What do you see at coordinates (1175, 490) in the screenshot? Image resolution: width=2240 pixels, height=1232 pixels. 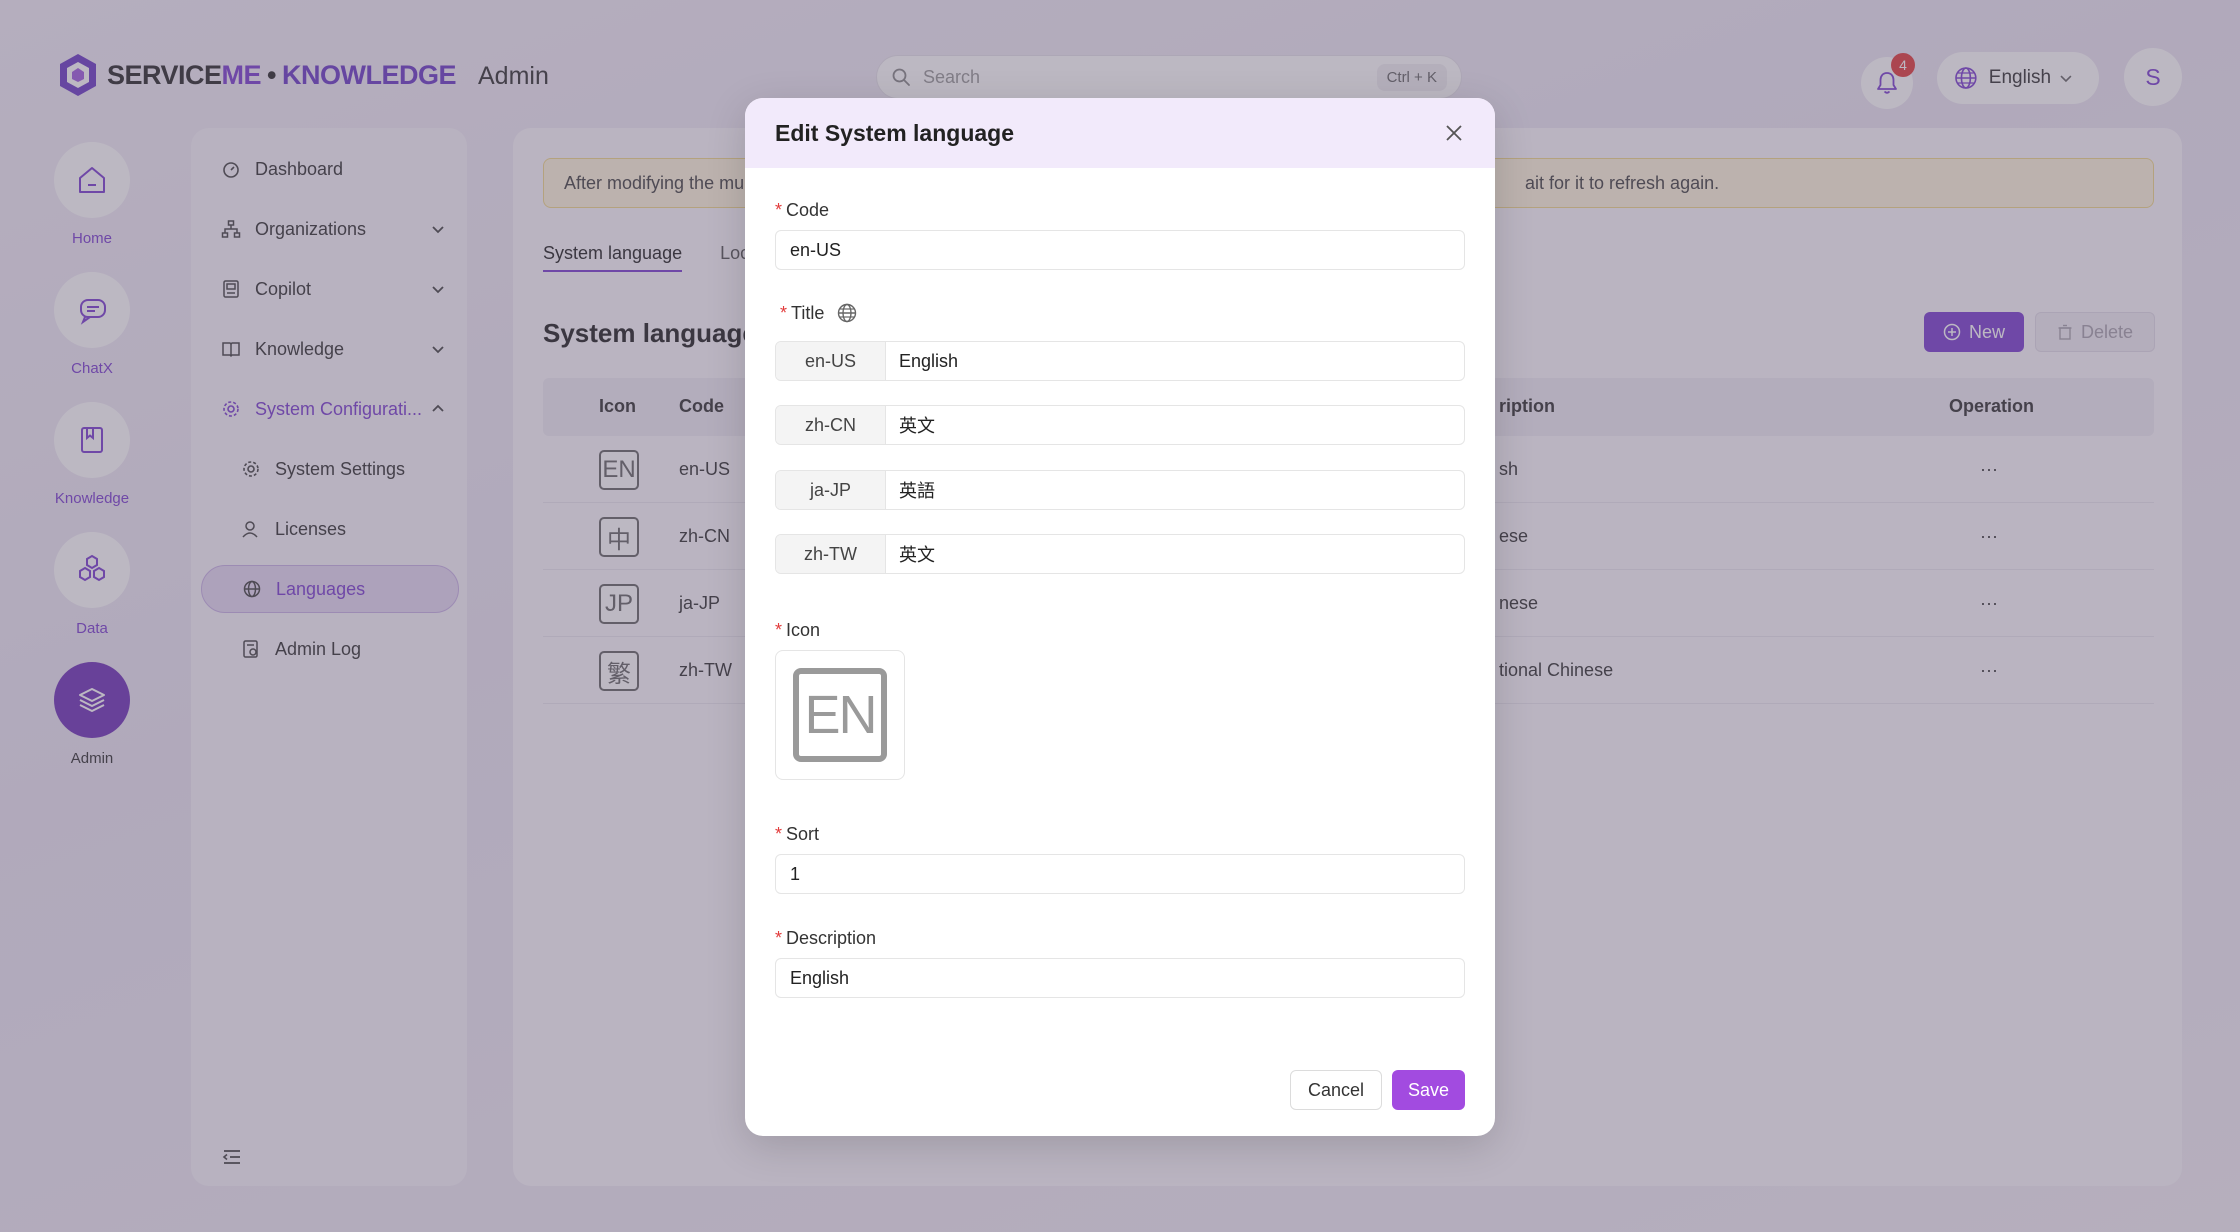 I see `title-value: 英語` at bounding box center [1175, 490].